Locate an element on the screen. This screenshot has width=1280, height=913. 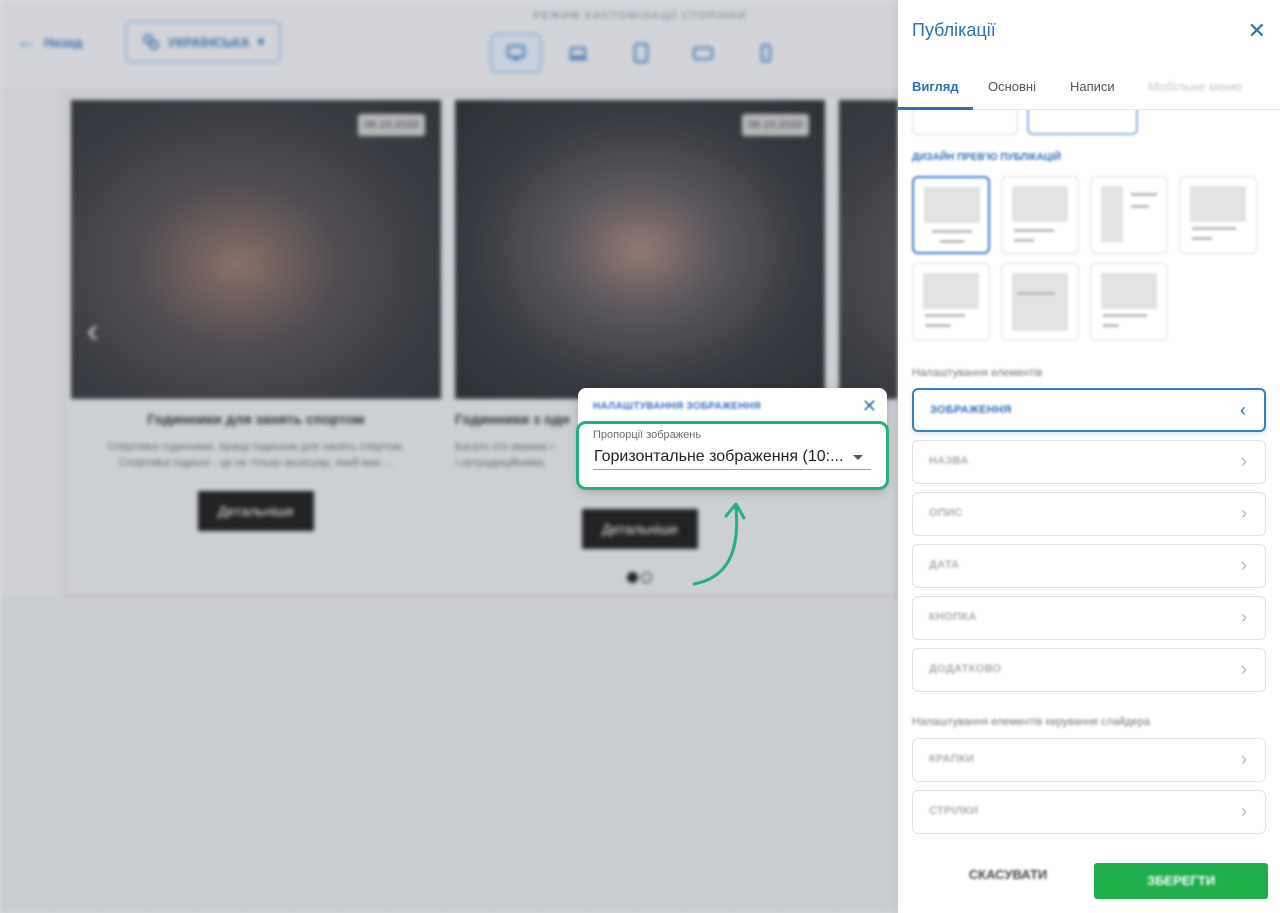
panel-title: Публікації is located at coordinates (954, 30).